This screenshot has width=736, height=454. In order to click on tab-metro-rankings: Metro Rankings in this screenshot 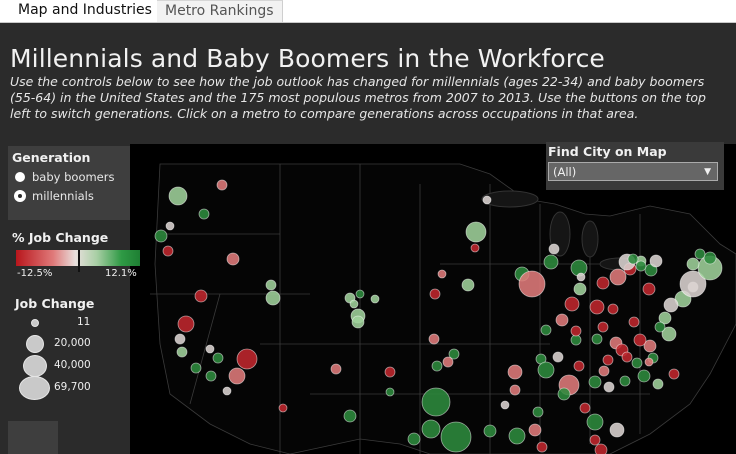, I will do `click(220, 11)`.